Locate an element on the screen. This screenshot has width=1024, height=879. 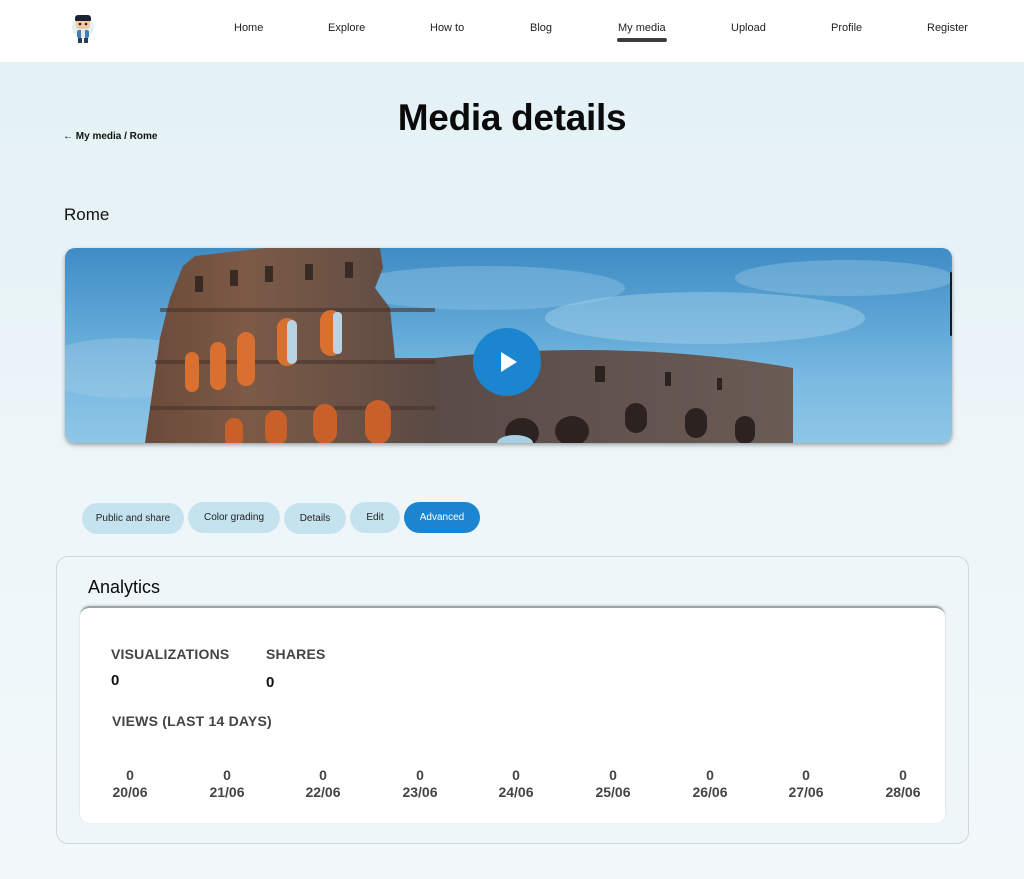
nav-how-to: How to is located at coordinates (447, 28).